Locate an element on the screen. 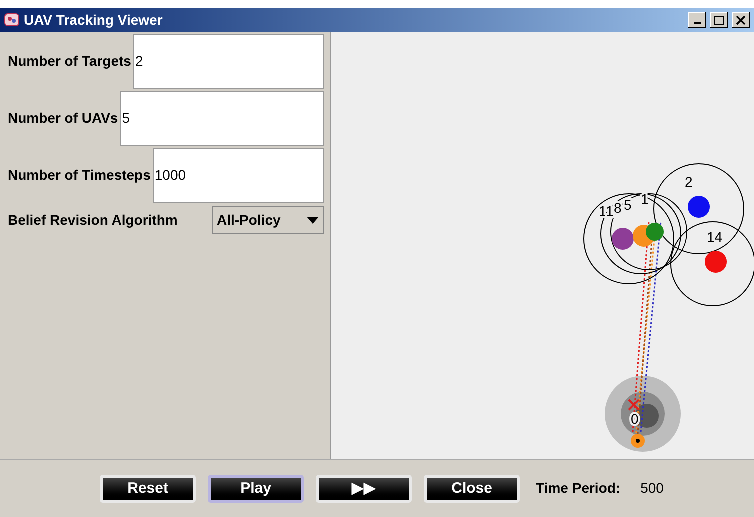 This screenshot has height=517, width=754. input-field: 1000 is located at coordinates (238, 175).